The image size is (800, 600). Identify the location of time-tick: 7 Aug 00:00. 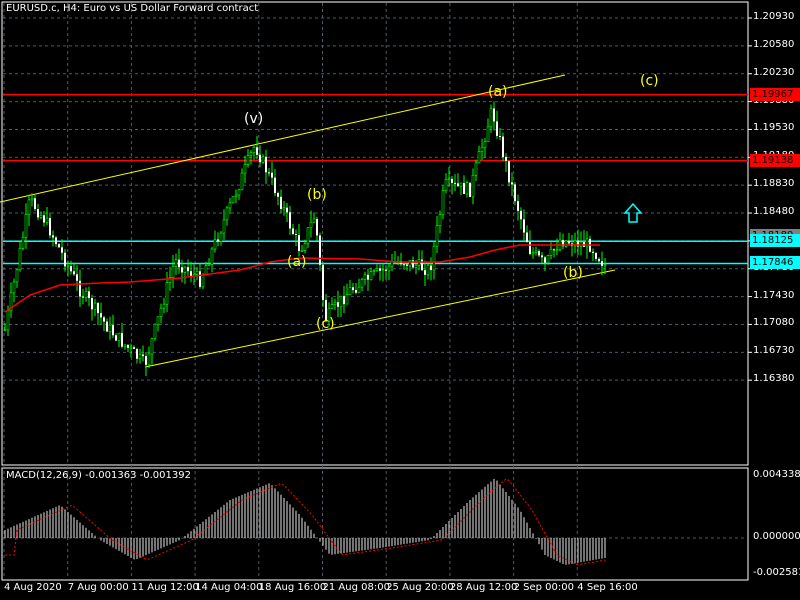
(98, 587).